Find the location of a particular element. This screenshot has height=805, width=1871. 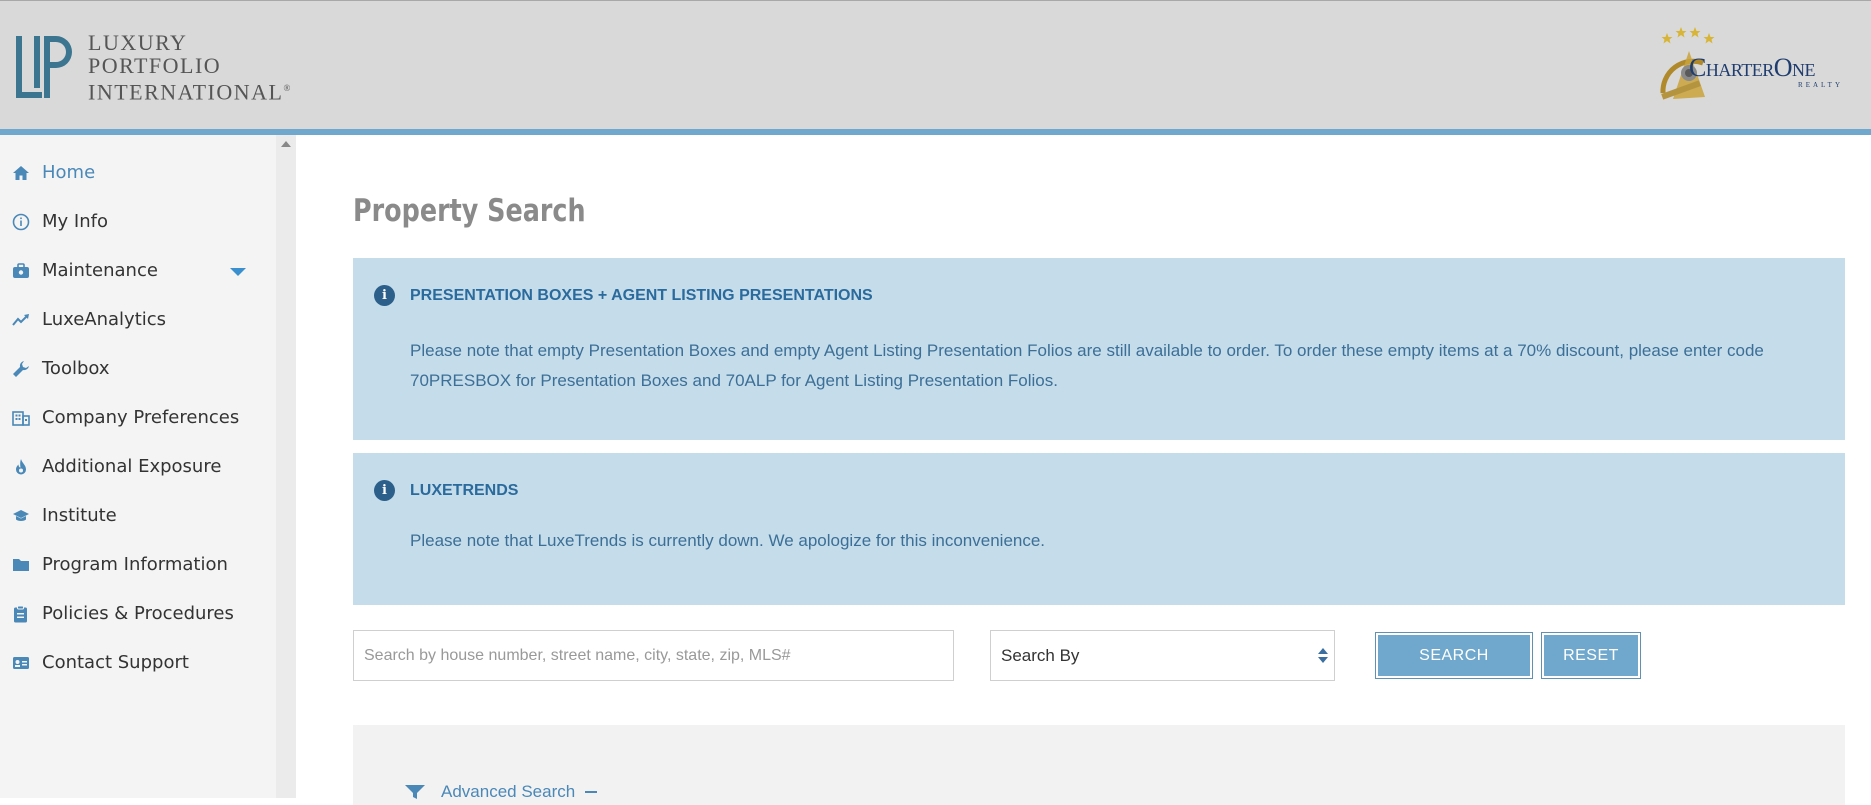

alert-title: LUXETRENDS is located at coordinates (464, 490).